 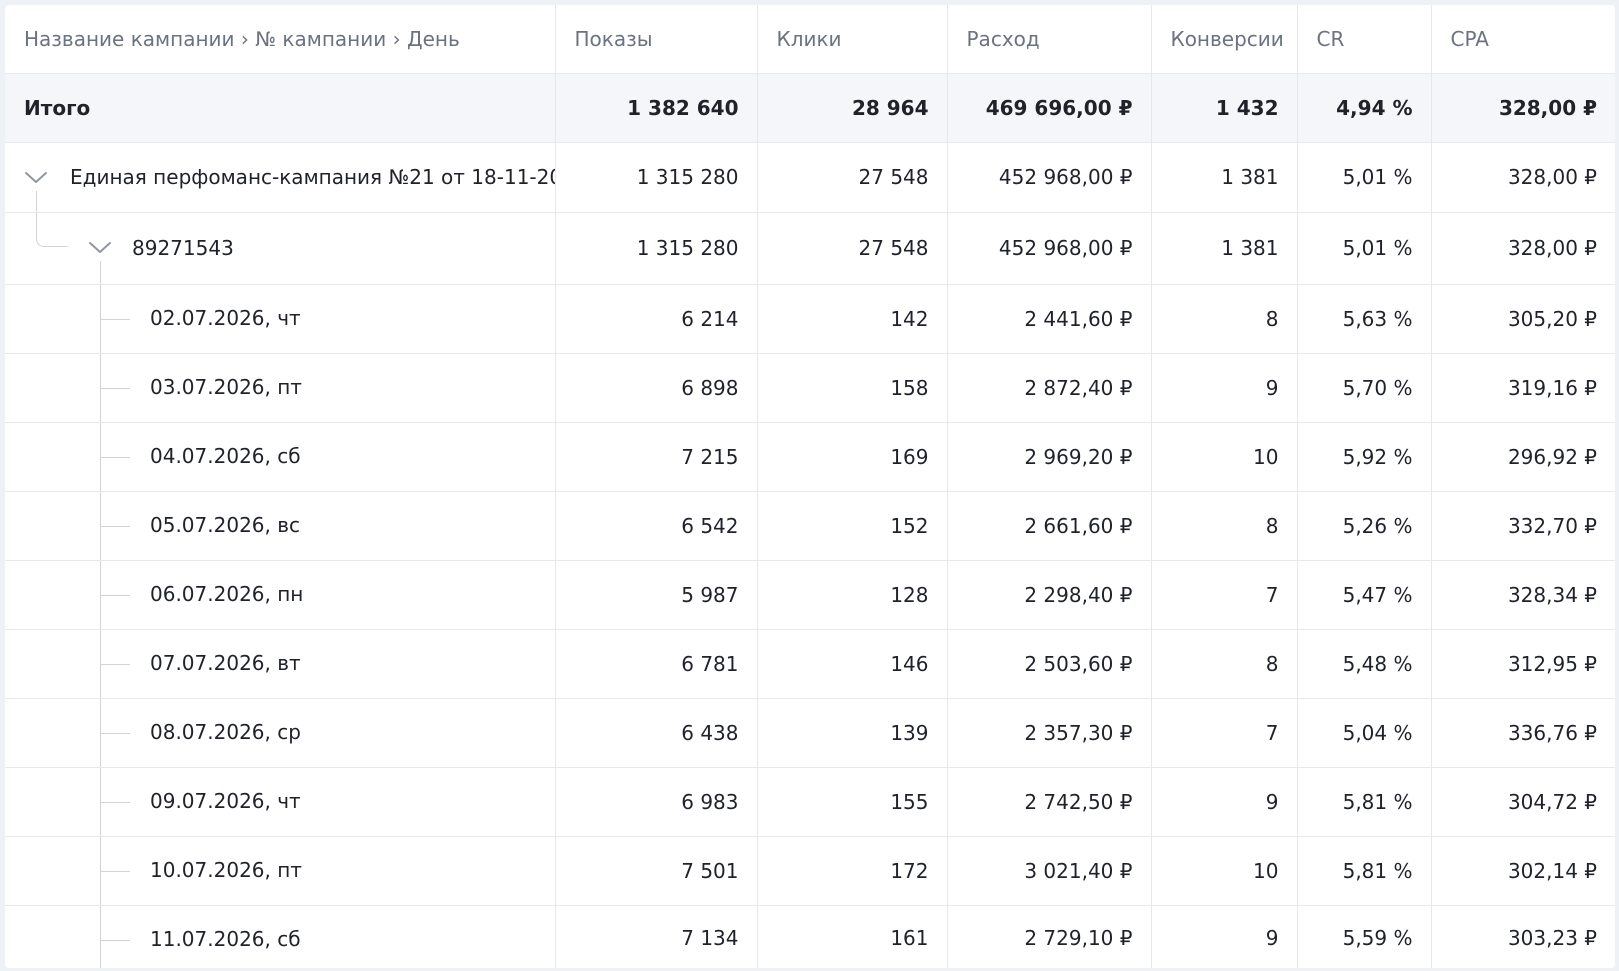 What do you see at coordinates (1364, 733) in the screenshot?
I see `day-cr: 5,04 %` at bounding box center [1364, 733].